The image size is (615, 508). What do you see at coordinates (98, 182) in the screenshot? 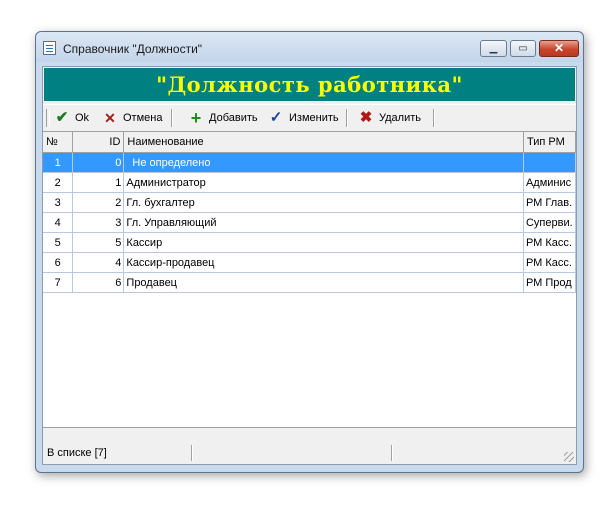
I see `cell-id: 1` at bounding box center [98, 182].